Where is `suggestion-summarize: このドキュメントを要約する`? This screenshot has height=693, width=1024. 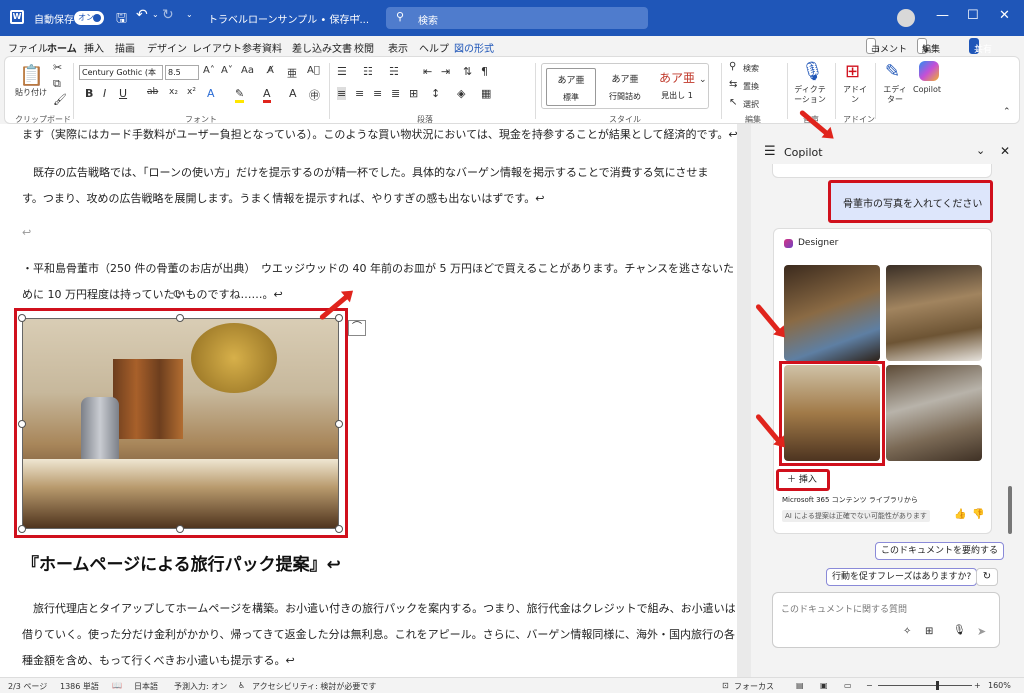 suggestion-summarize: このドキュメントを要約する is located at coordinates (940, 551).